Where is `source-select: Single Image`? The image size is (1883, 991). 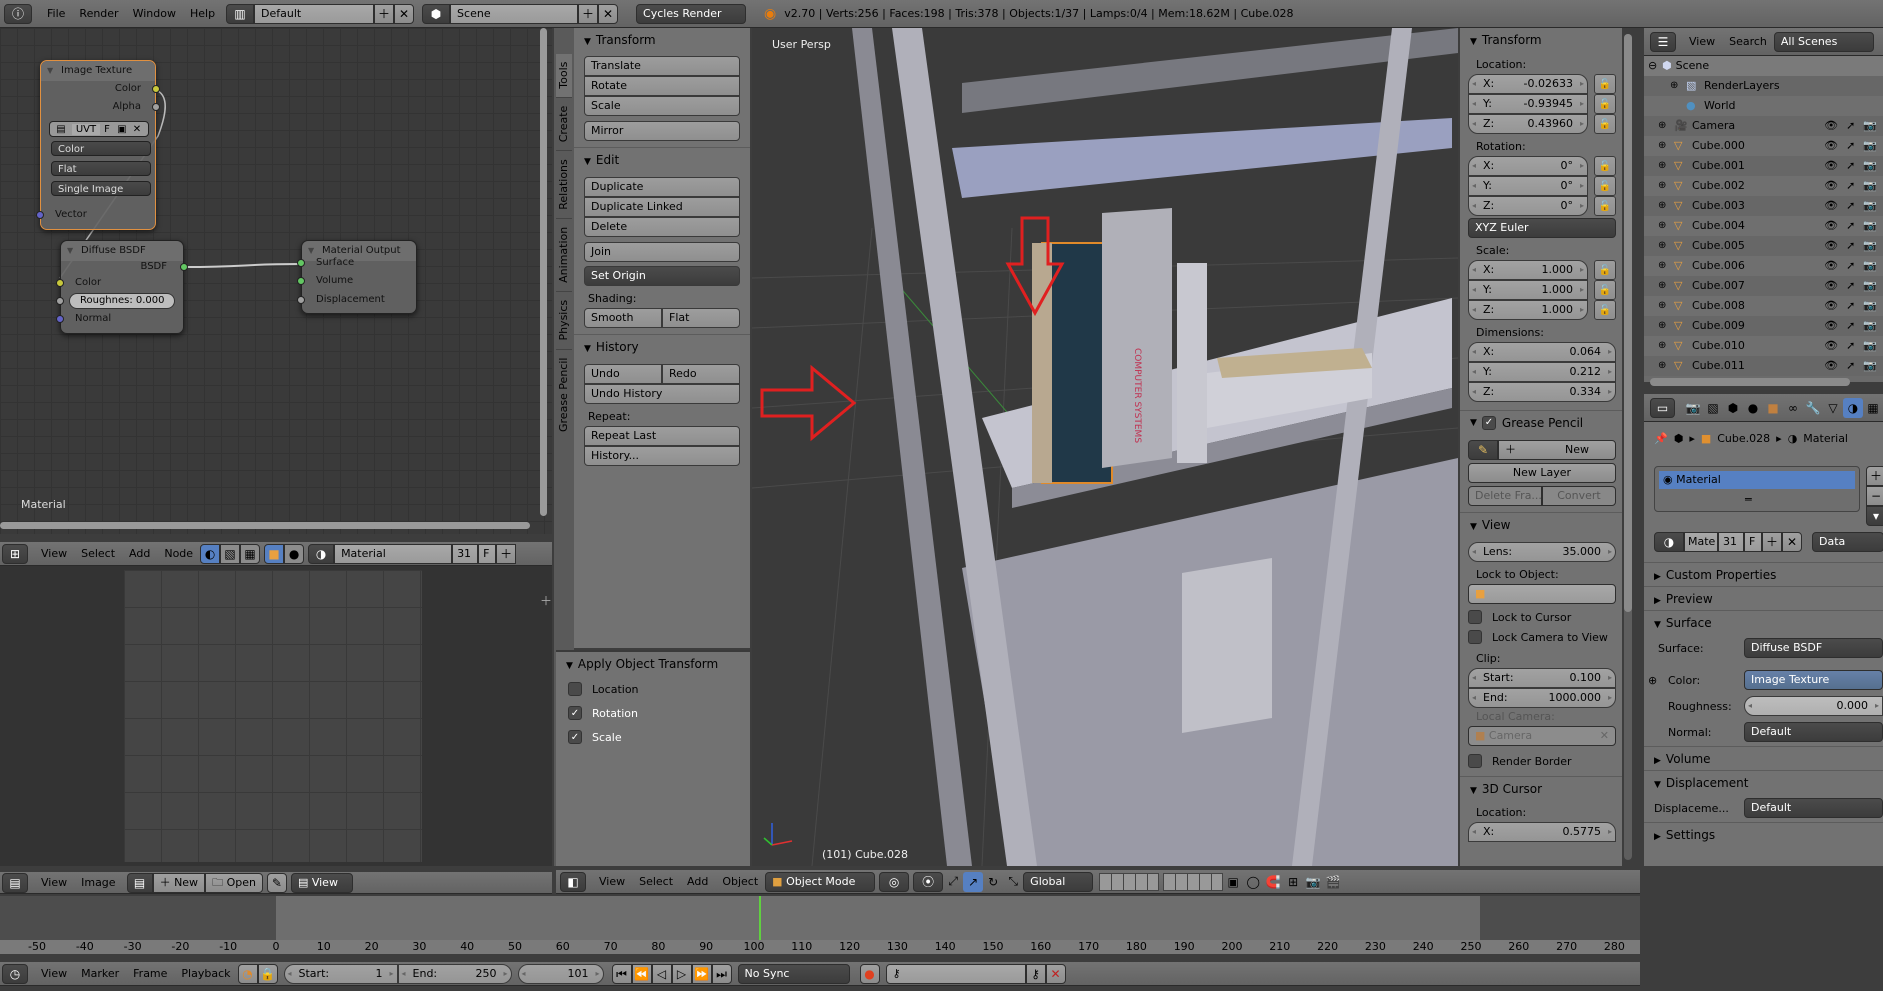
source-select: Single Image is located at coordinates (101, 188).